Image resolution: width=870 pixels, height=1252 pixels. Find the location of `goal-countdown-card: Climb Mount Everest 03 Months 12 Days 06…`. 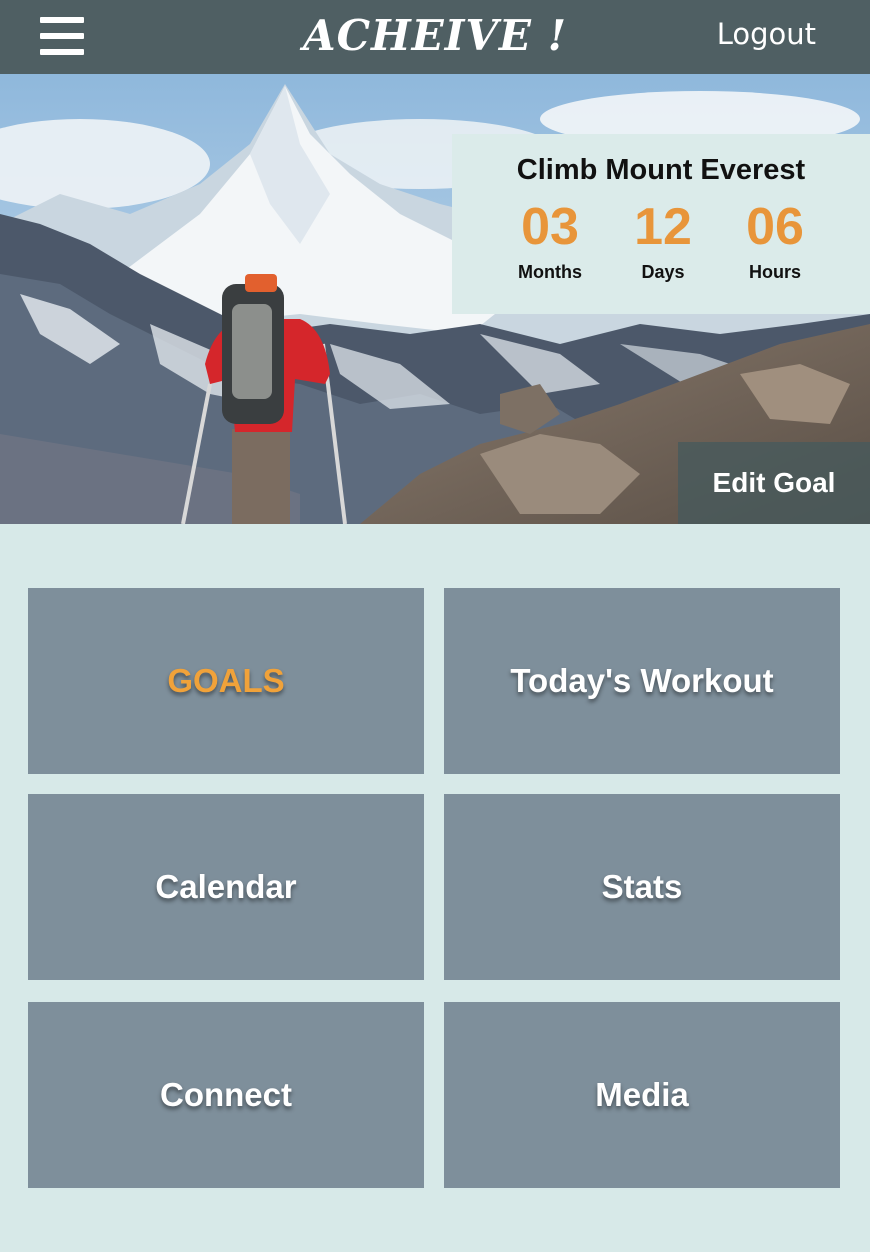

goal-countdown-card: Climb Mount Everest 03 Months 12 Days 06… is located at coordinates (661, 224).